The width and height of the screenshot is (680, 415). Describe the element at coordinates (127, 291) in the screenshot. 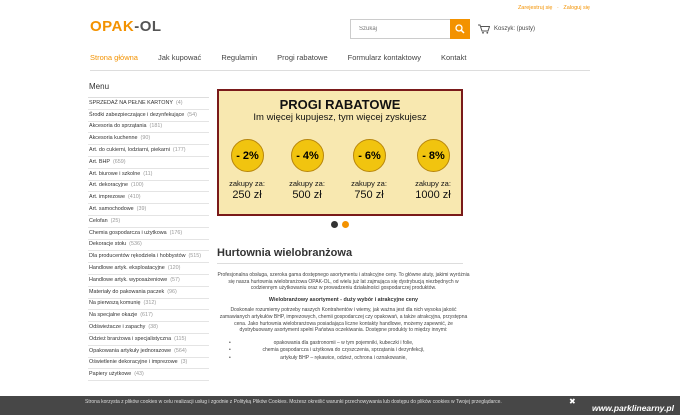

I see `category-label: Materiały do pakowania paczek` at that location.